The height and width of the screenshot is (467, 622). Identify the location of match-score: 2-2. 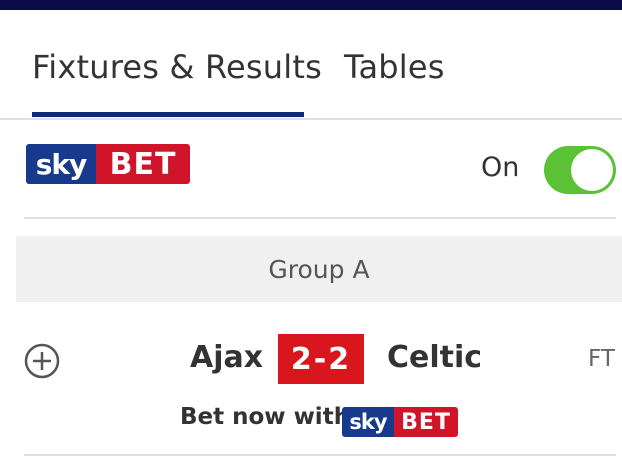
(321, 359).